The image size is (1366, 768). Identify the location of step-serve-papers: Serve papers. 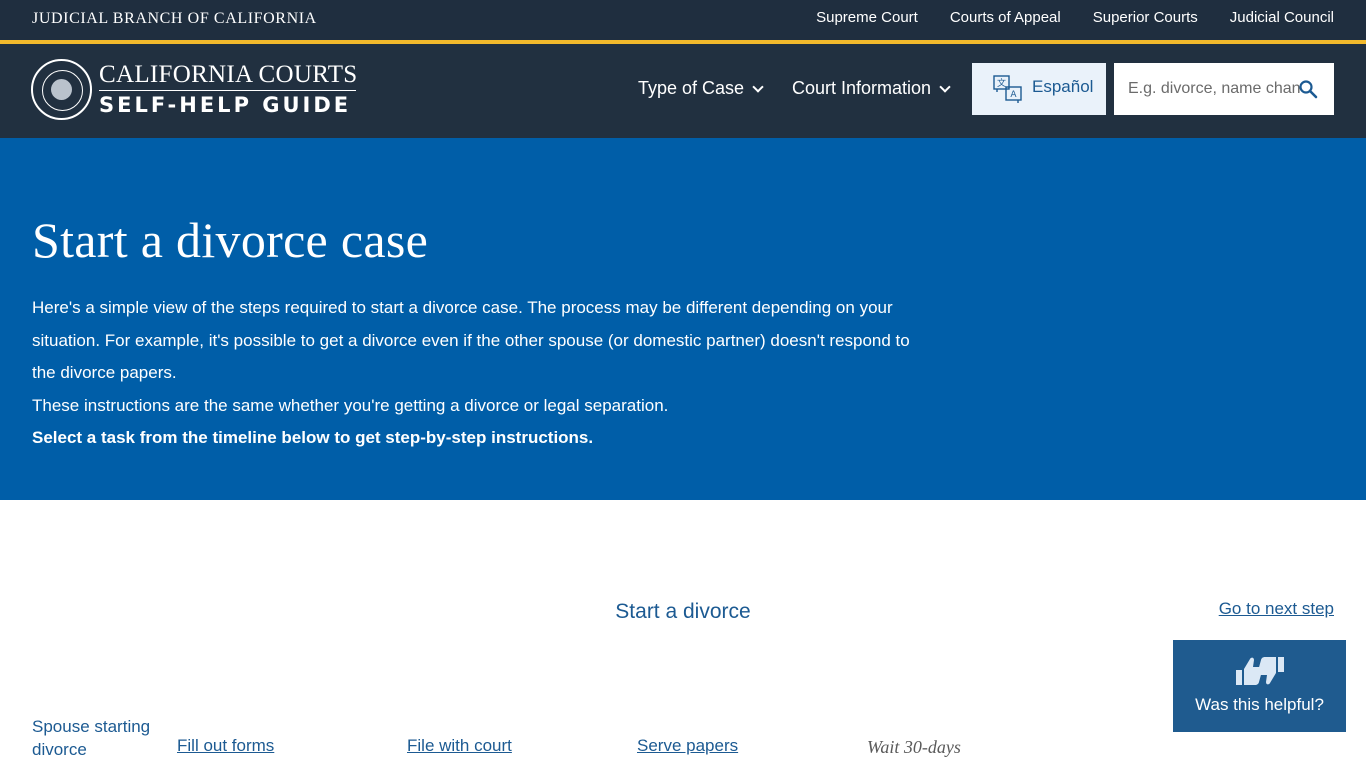
(687, 746).